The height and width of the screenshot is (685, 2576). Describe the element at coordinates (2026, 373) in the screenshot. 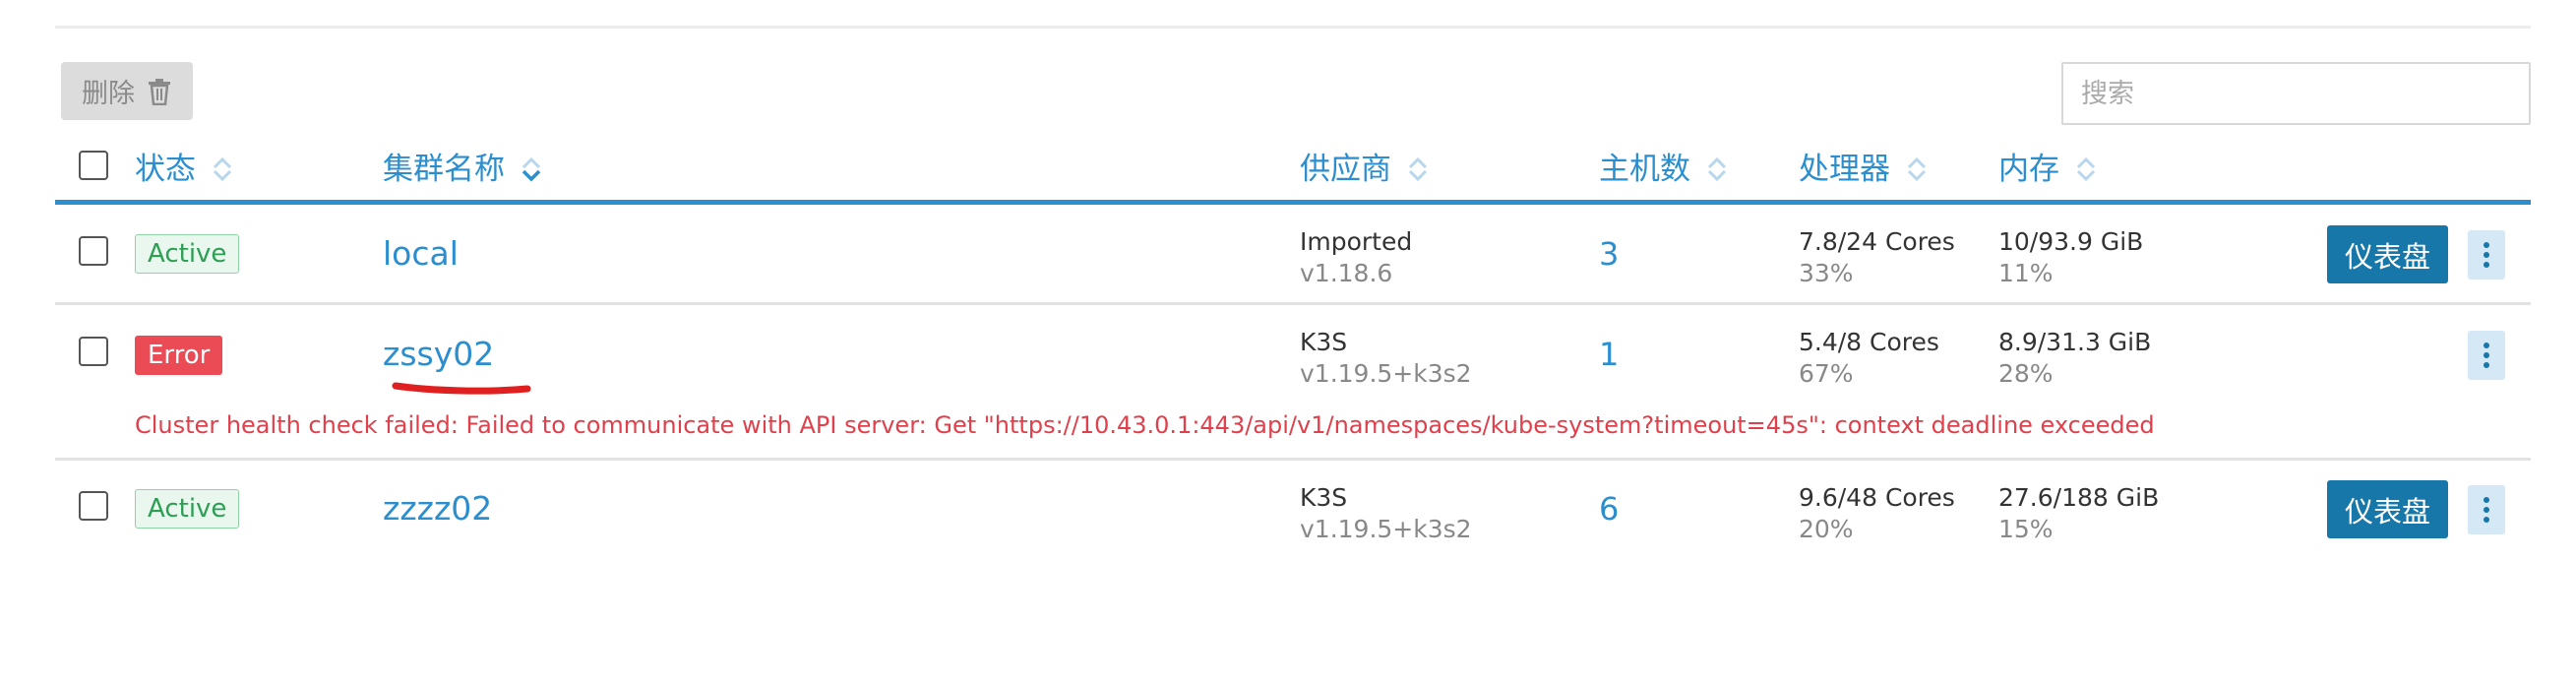

I see `memory-percent: 28%` at that location.